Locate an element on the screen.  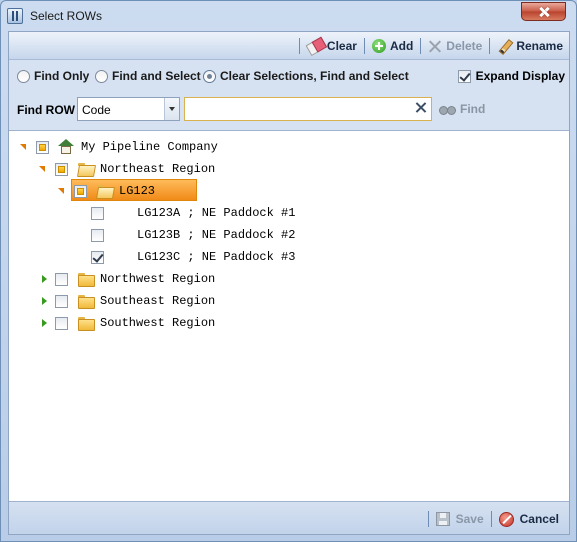
toolbar: Clear Add Delete Rename is located at coordinates (289, 46).